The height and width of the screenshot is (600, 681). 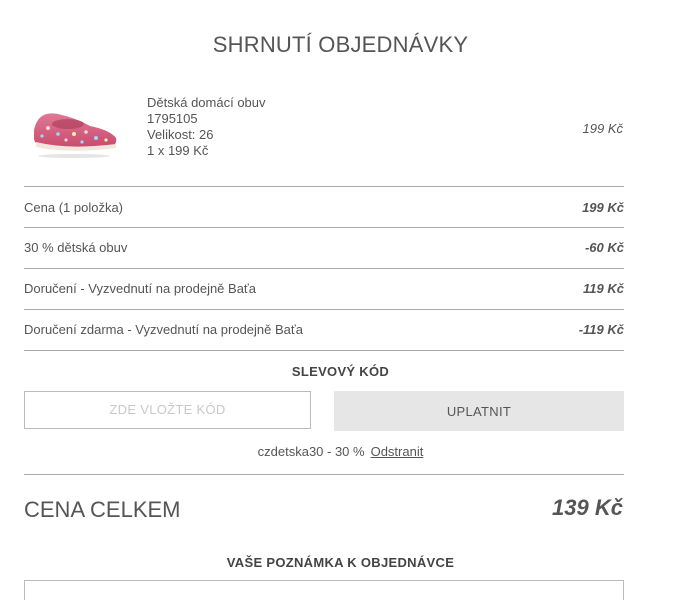 What do you see at coordinates (178, 150) in the screenshot?
I see `product-qty-price: 1 x 199 Kč` at bounding box center [178, 150].